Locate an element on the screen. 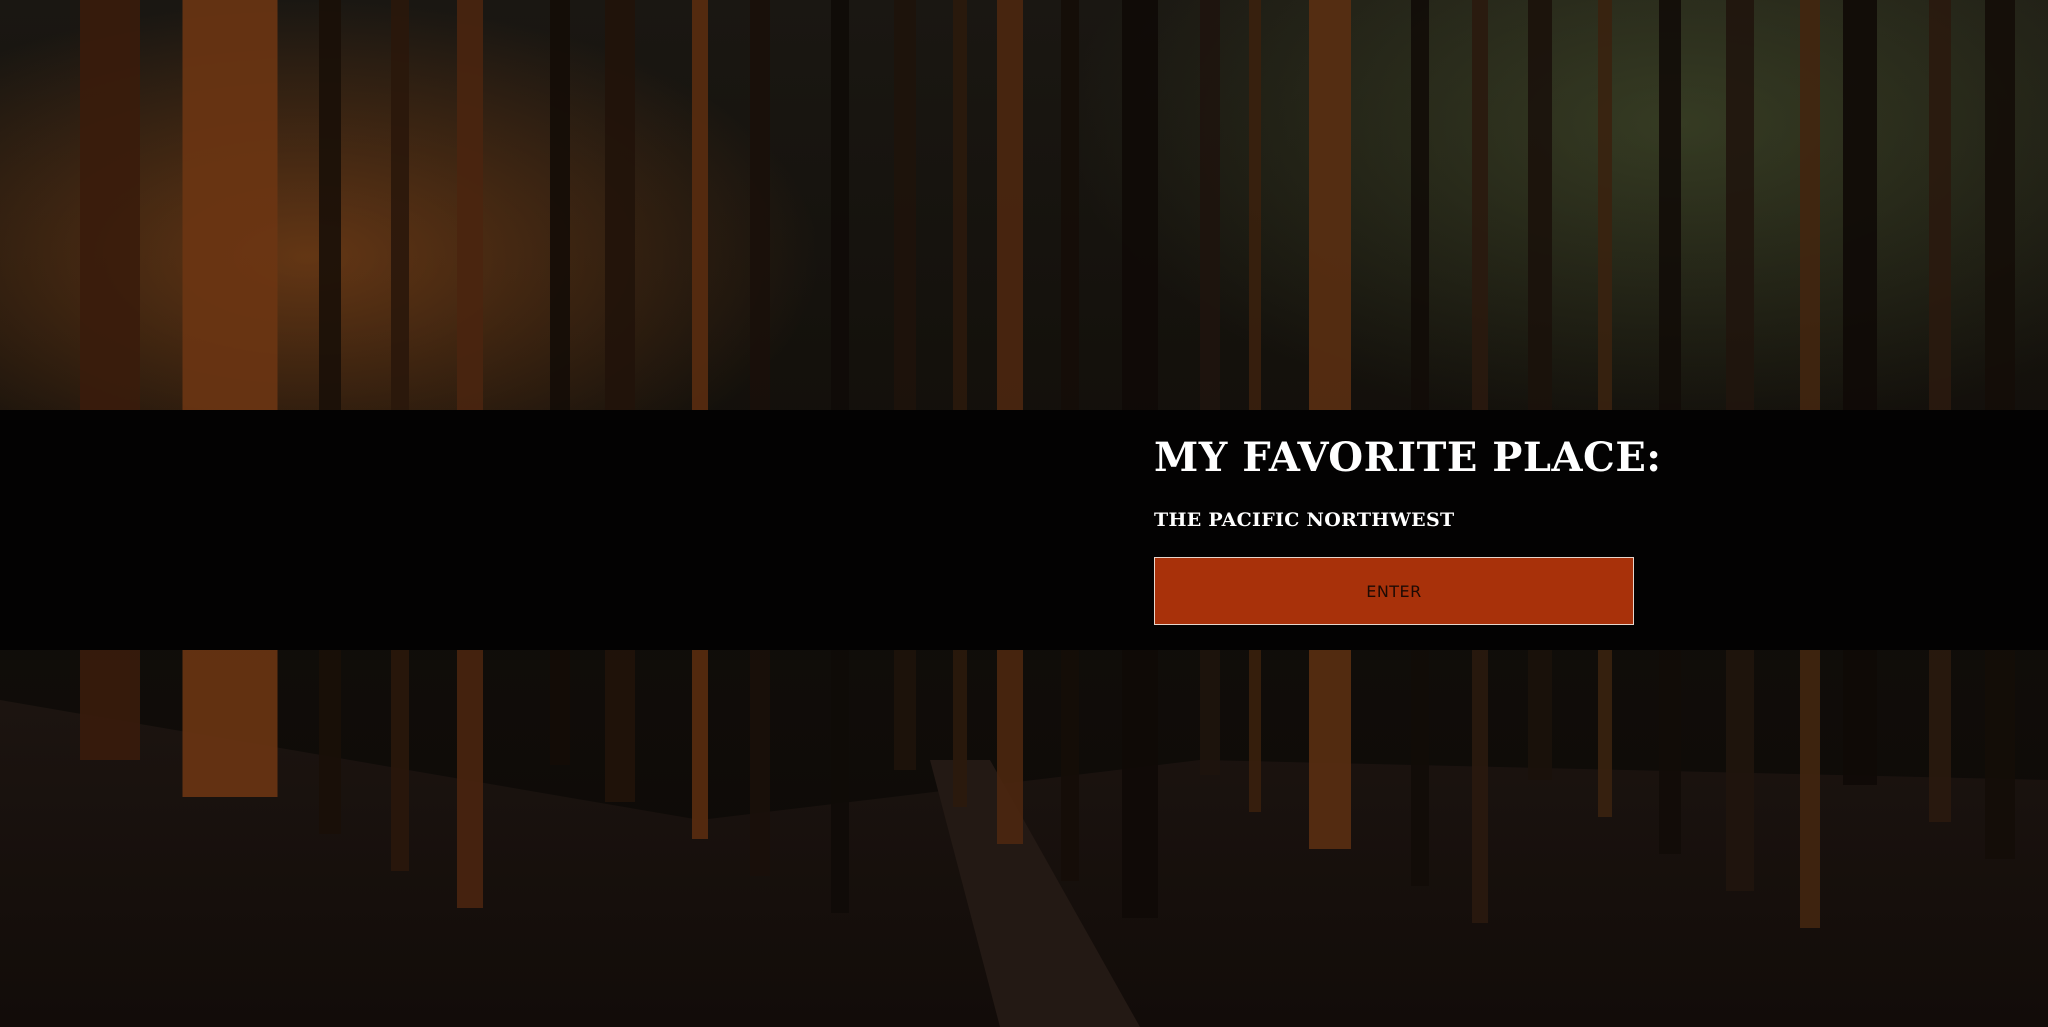 The width and height of the screenshot is (2048, 1027). page-title: MY FAVORITE PLACE: is located at coordinates (1408, 457).